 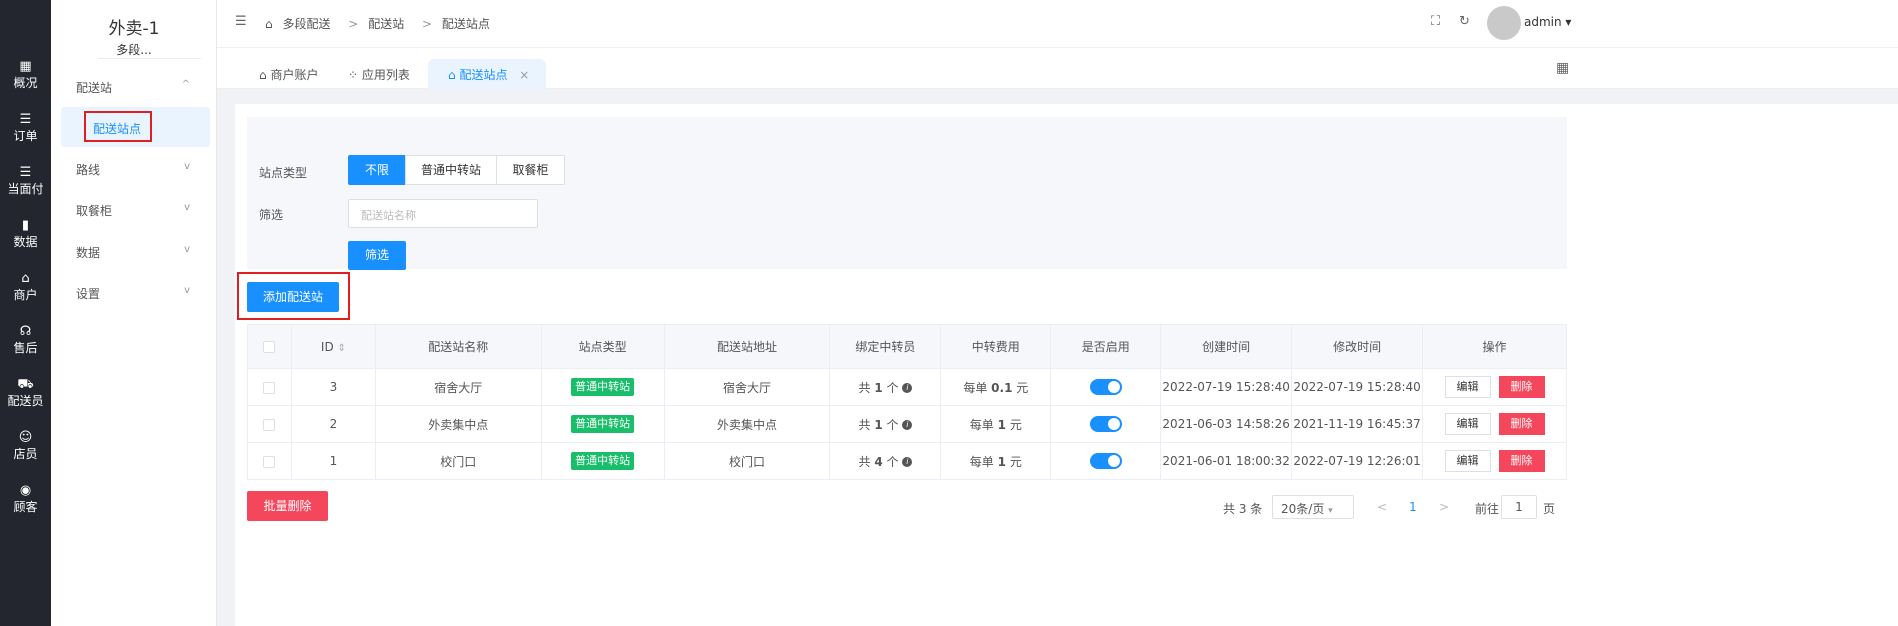 I want to click on cell-address: 校门口, so click(x=747, y=461).